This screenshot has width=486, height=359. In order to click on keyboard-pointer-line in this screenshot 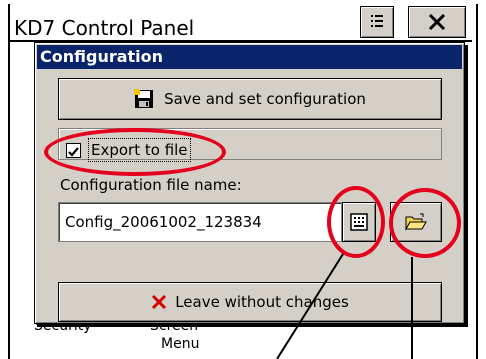, I will do `click(310, 306)`.